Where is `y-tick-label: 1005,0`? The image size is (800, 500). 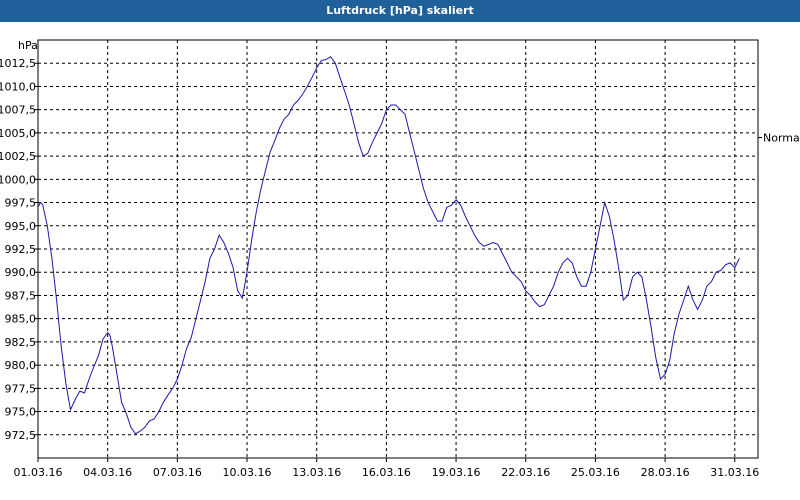
y-tick-label: 1005,0 is located at coordinates (18, 133).